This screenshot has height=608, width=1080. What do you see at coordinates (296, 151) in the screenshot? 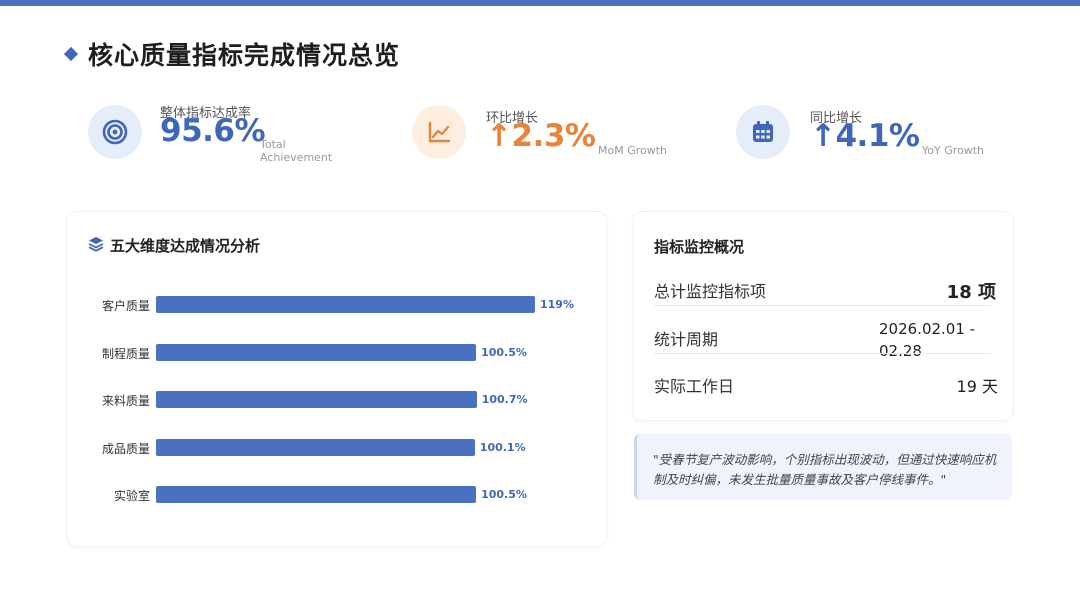
I see `kpi-sub-label: Total Achievement` at bounding box center [296, 151].